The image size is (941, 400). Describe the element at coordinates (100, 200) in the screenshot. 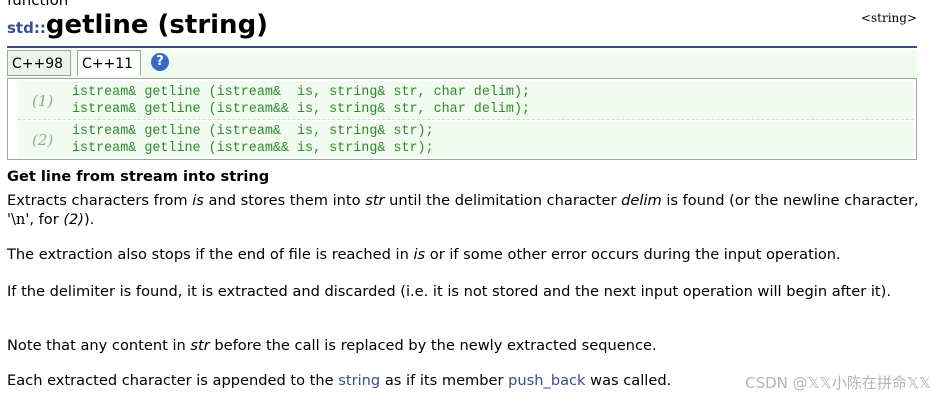

I see `text: Extracts characters from` at that location.